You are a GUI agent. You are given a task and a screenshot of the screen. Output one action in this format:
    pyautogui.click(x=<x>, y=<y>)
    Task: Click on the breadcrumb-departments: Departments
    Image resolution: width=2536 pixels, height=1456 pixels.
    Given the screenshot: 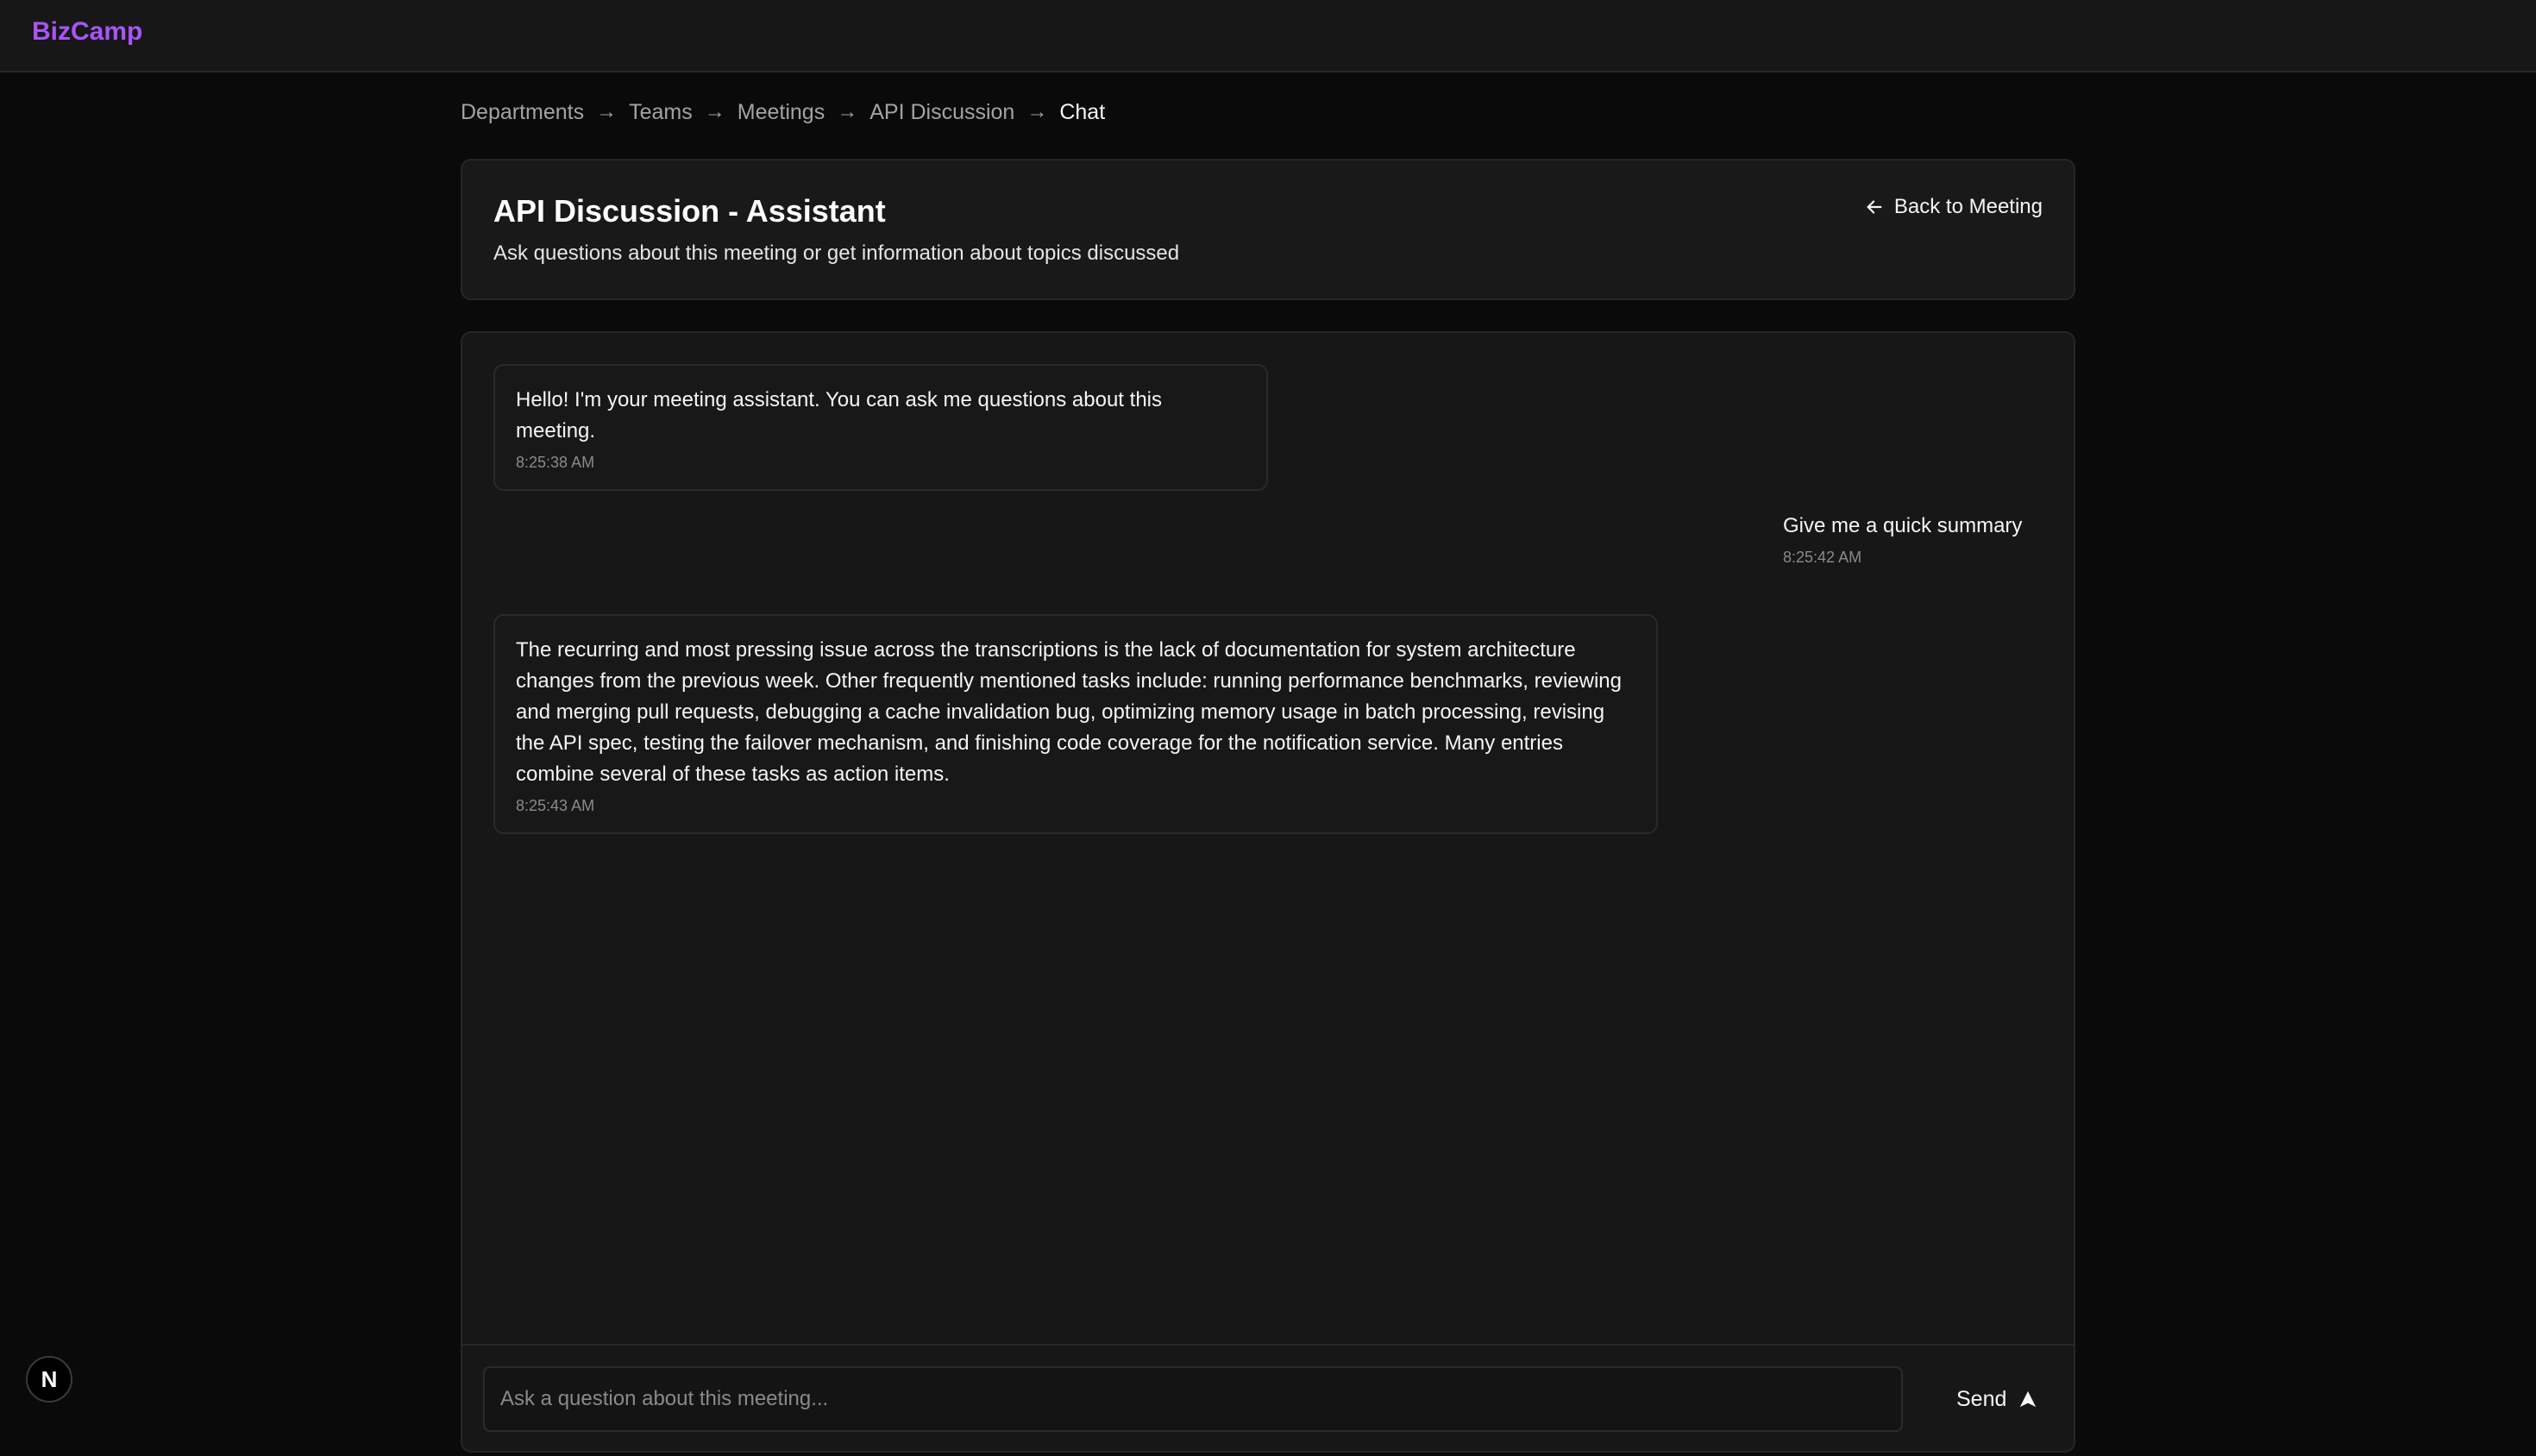 What is the action you would take?
    pyautogui.click(x=522, y=112)
    